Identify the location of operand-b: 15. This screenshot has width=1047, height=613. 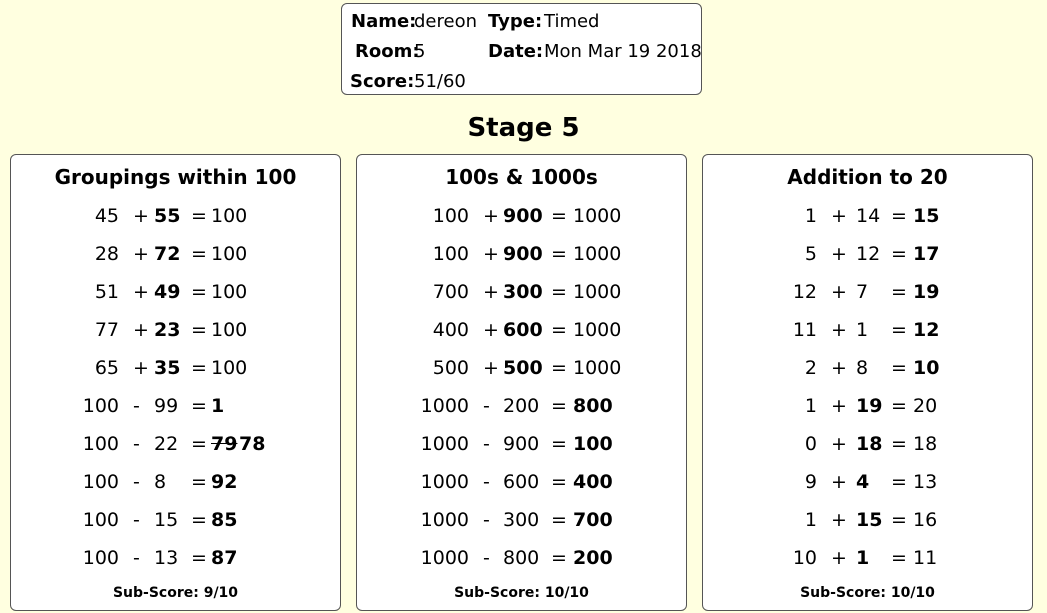
(166, 520).